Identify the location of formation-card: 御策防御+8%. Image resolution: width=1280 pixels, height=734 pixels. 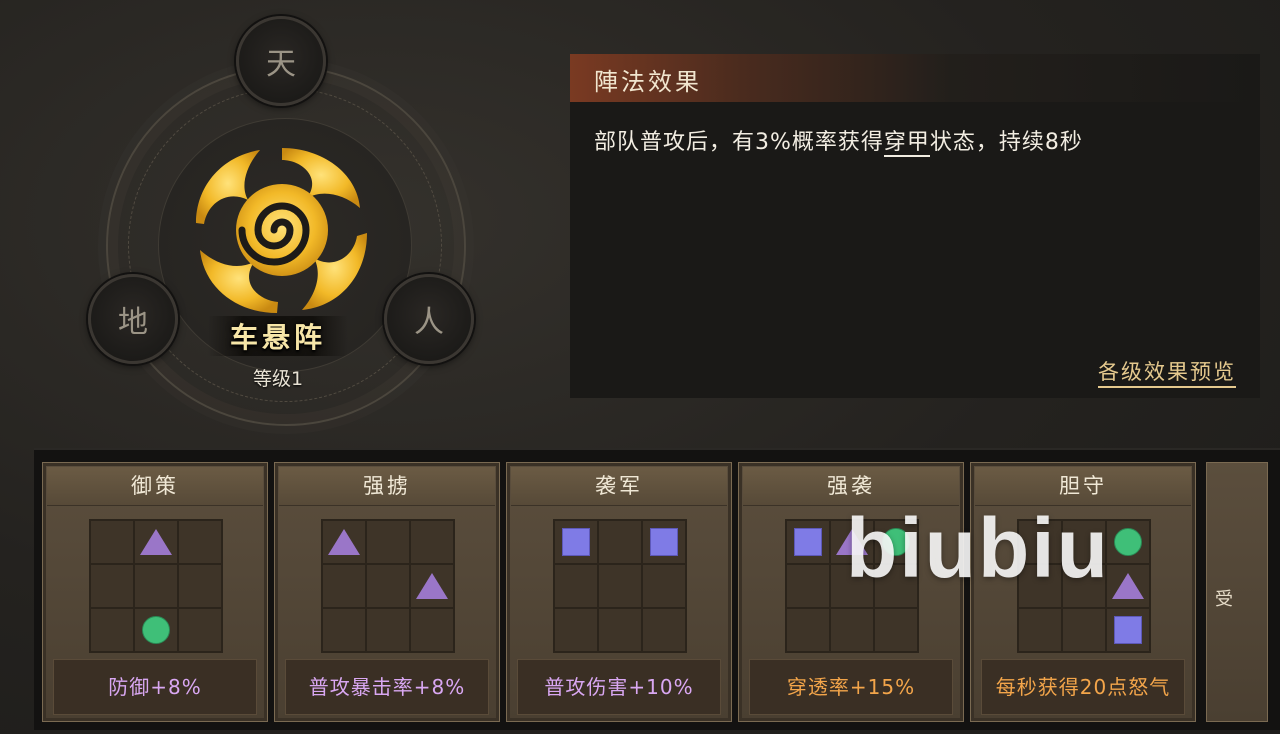
(155, 592).